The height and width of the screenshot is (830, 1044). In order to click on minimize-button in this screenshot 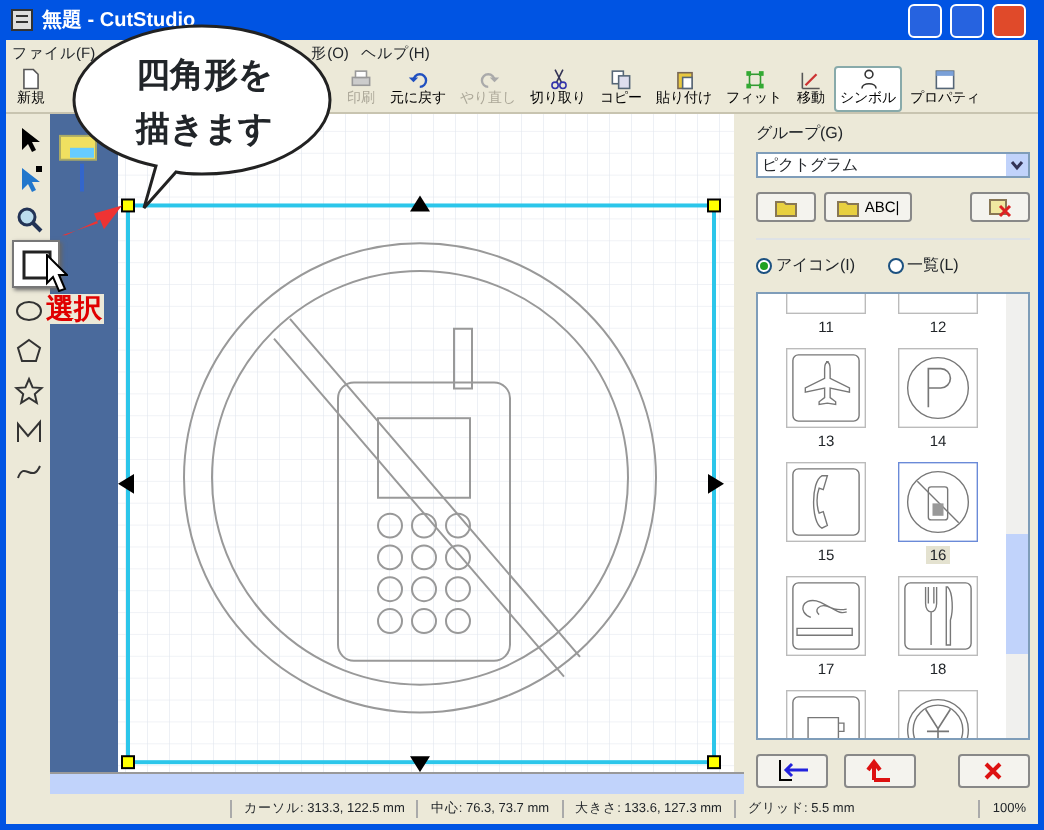, I will do `click(925, 20)`.